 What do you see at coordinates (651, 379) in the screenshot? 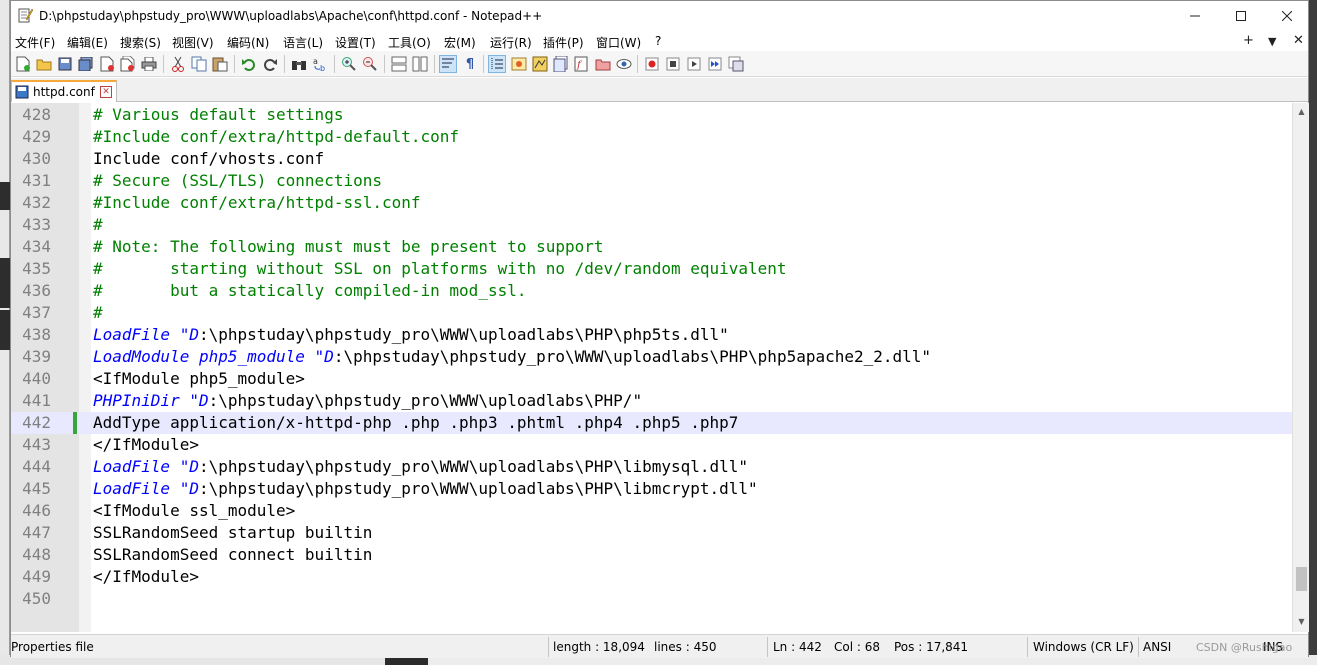
I see `code-line: 440 <IfModule php5_module>` at bounding box center [651, 379].